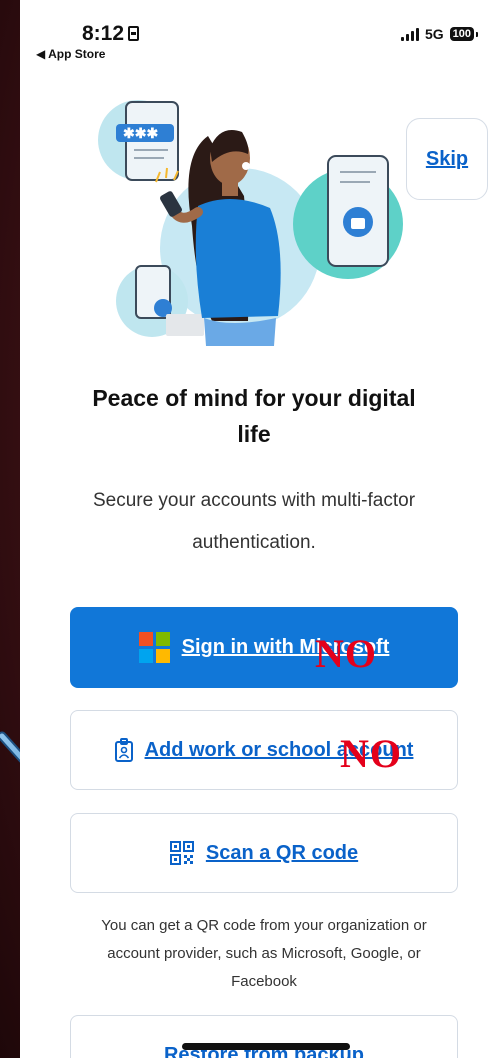  Describe the element at coordinates (282, 852) in the screenshot. I see `scan-qr-label: Scan a QR code` at that location.